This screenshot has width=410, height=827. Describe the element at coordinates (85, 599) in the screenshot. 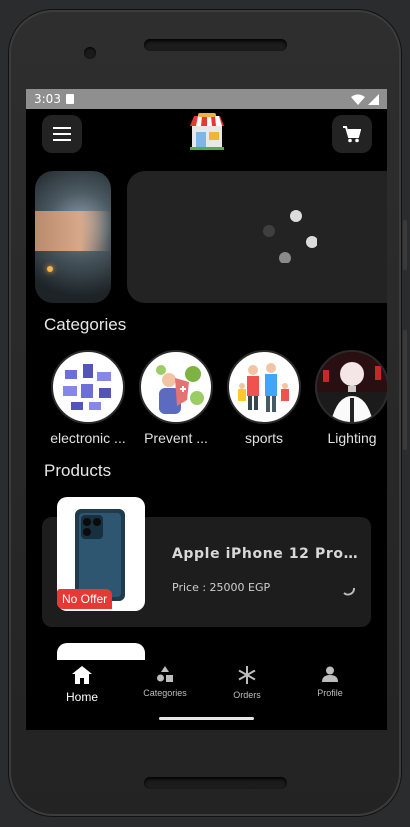

I see `offer-badge: No Offer` at that location.